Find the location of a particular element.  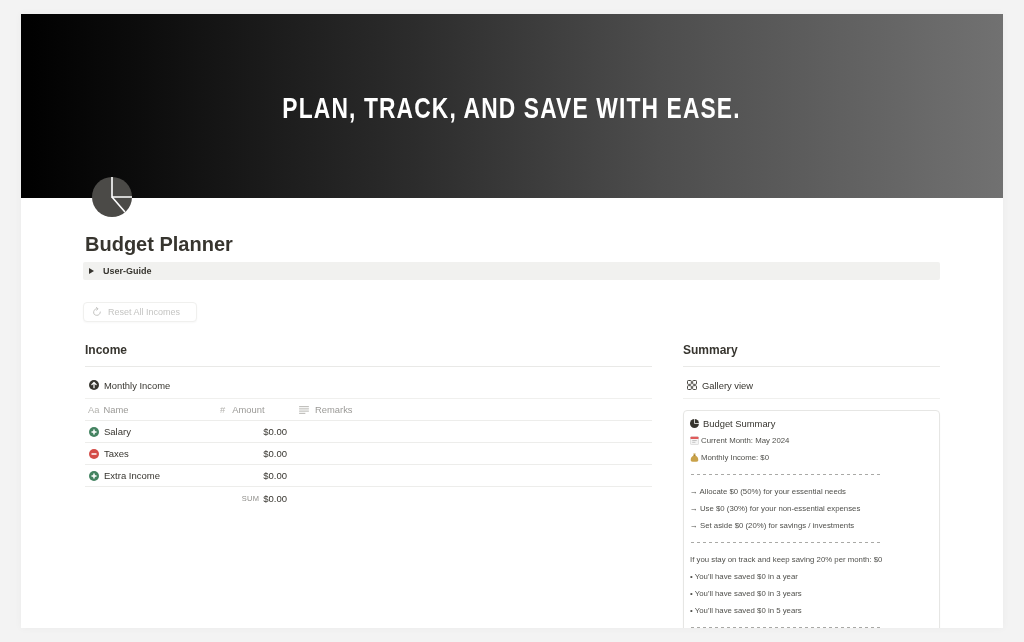

user-guide-toggle: User-Guide is located at coordinates (511, 271).